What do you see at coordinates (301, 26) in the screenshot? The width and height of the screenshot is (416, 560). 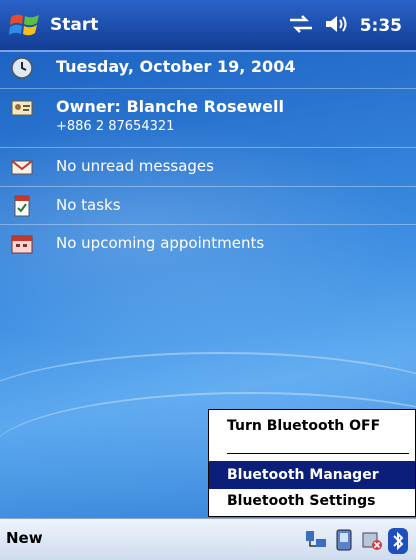 I see `connectivity-icon` at bounding box center [301, 26].